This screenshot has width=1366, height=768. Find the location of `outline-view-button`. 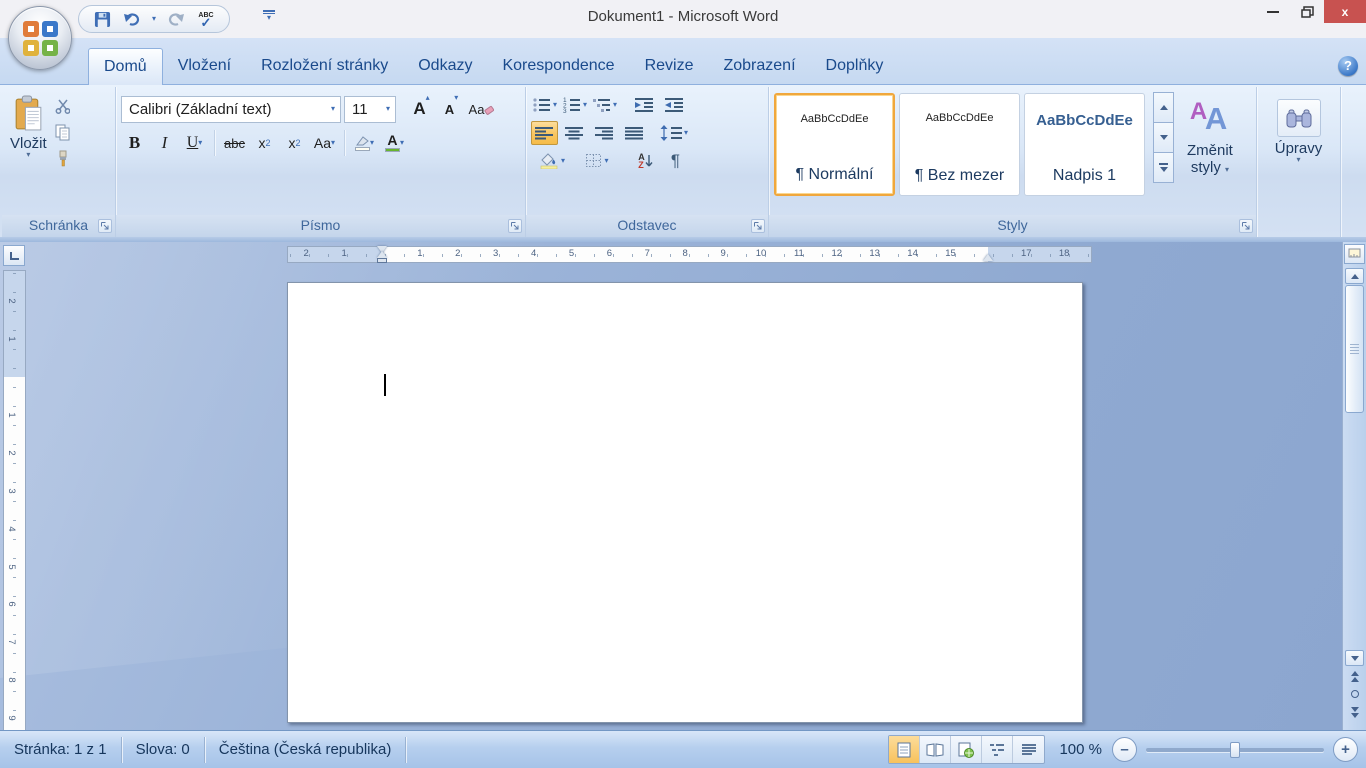

outline-view-button is located at coordinates (998, 749).